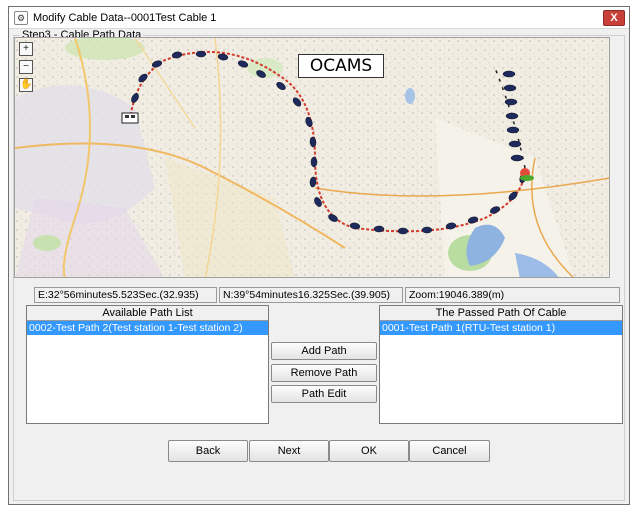 The height and width of the screenshot is (509, 637). What do you see at coordinates (319, 18) in the screenshot?
I see `title-bar: ⚙ Modify Cable Data--0001Test Cable 1 X` at bounding box center [319, 18].